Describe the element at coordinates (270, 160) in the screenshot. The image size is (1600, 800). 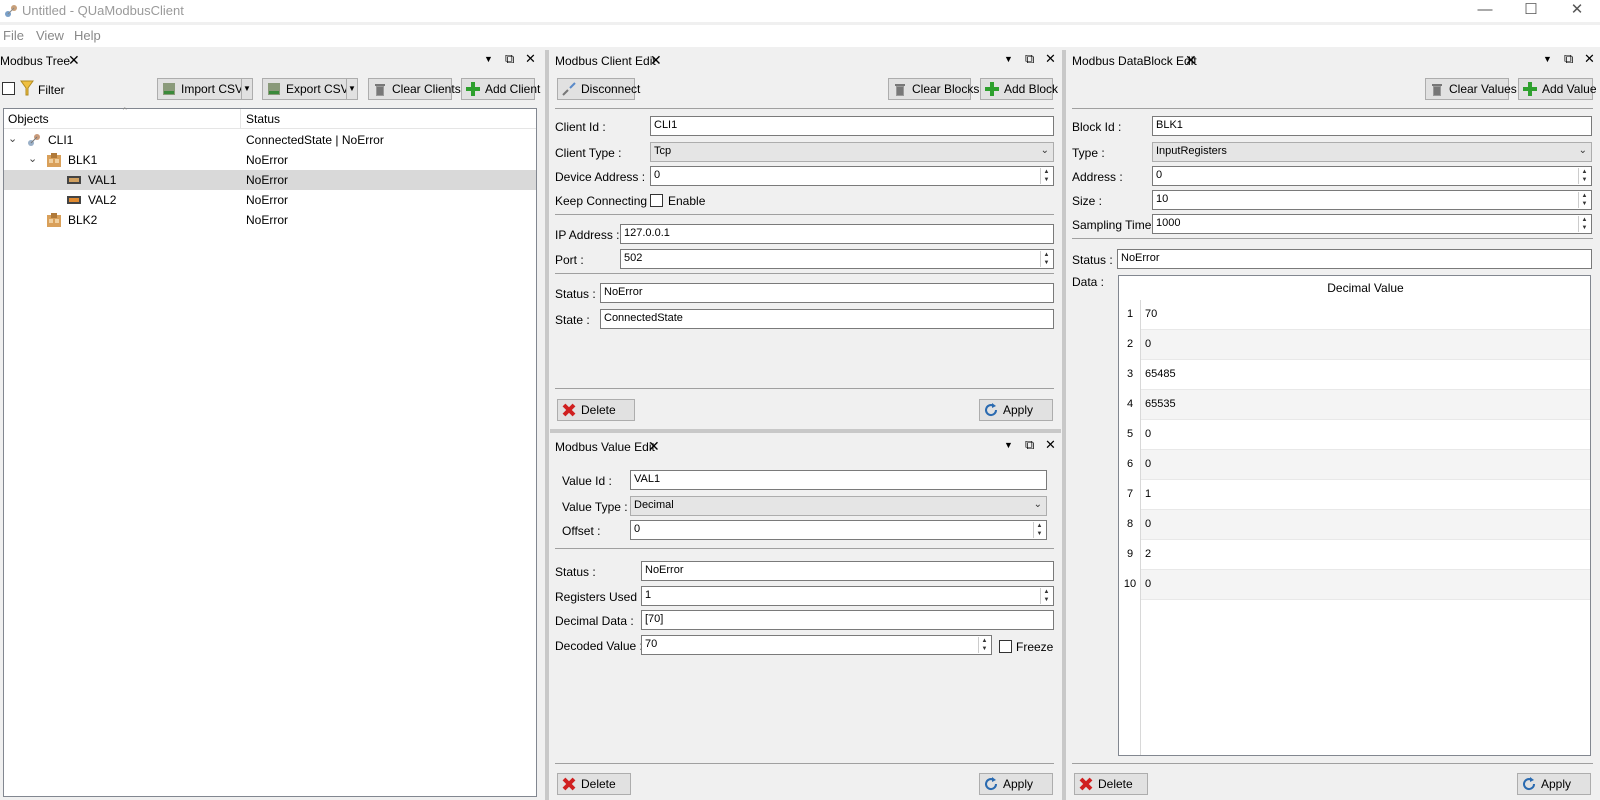
I see `tree-row-blk1: ⌄ BLK1 NoError` at that location.